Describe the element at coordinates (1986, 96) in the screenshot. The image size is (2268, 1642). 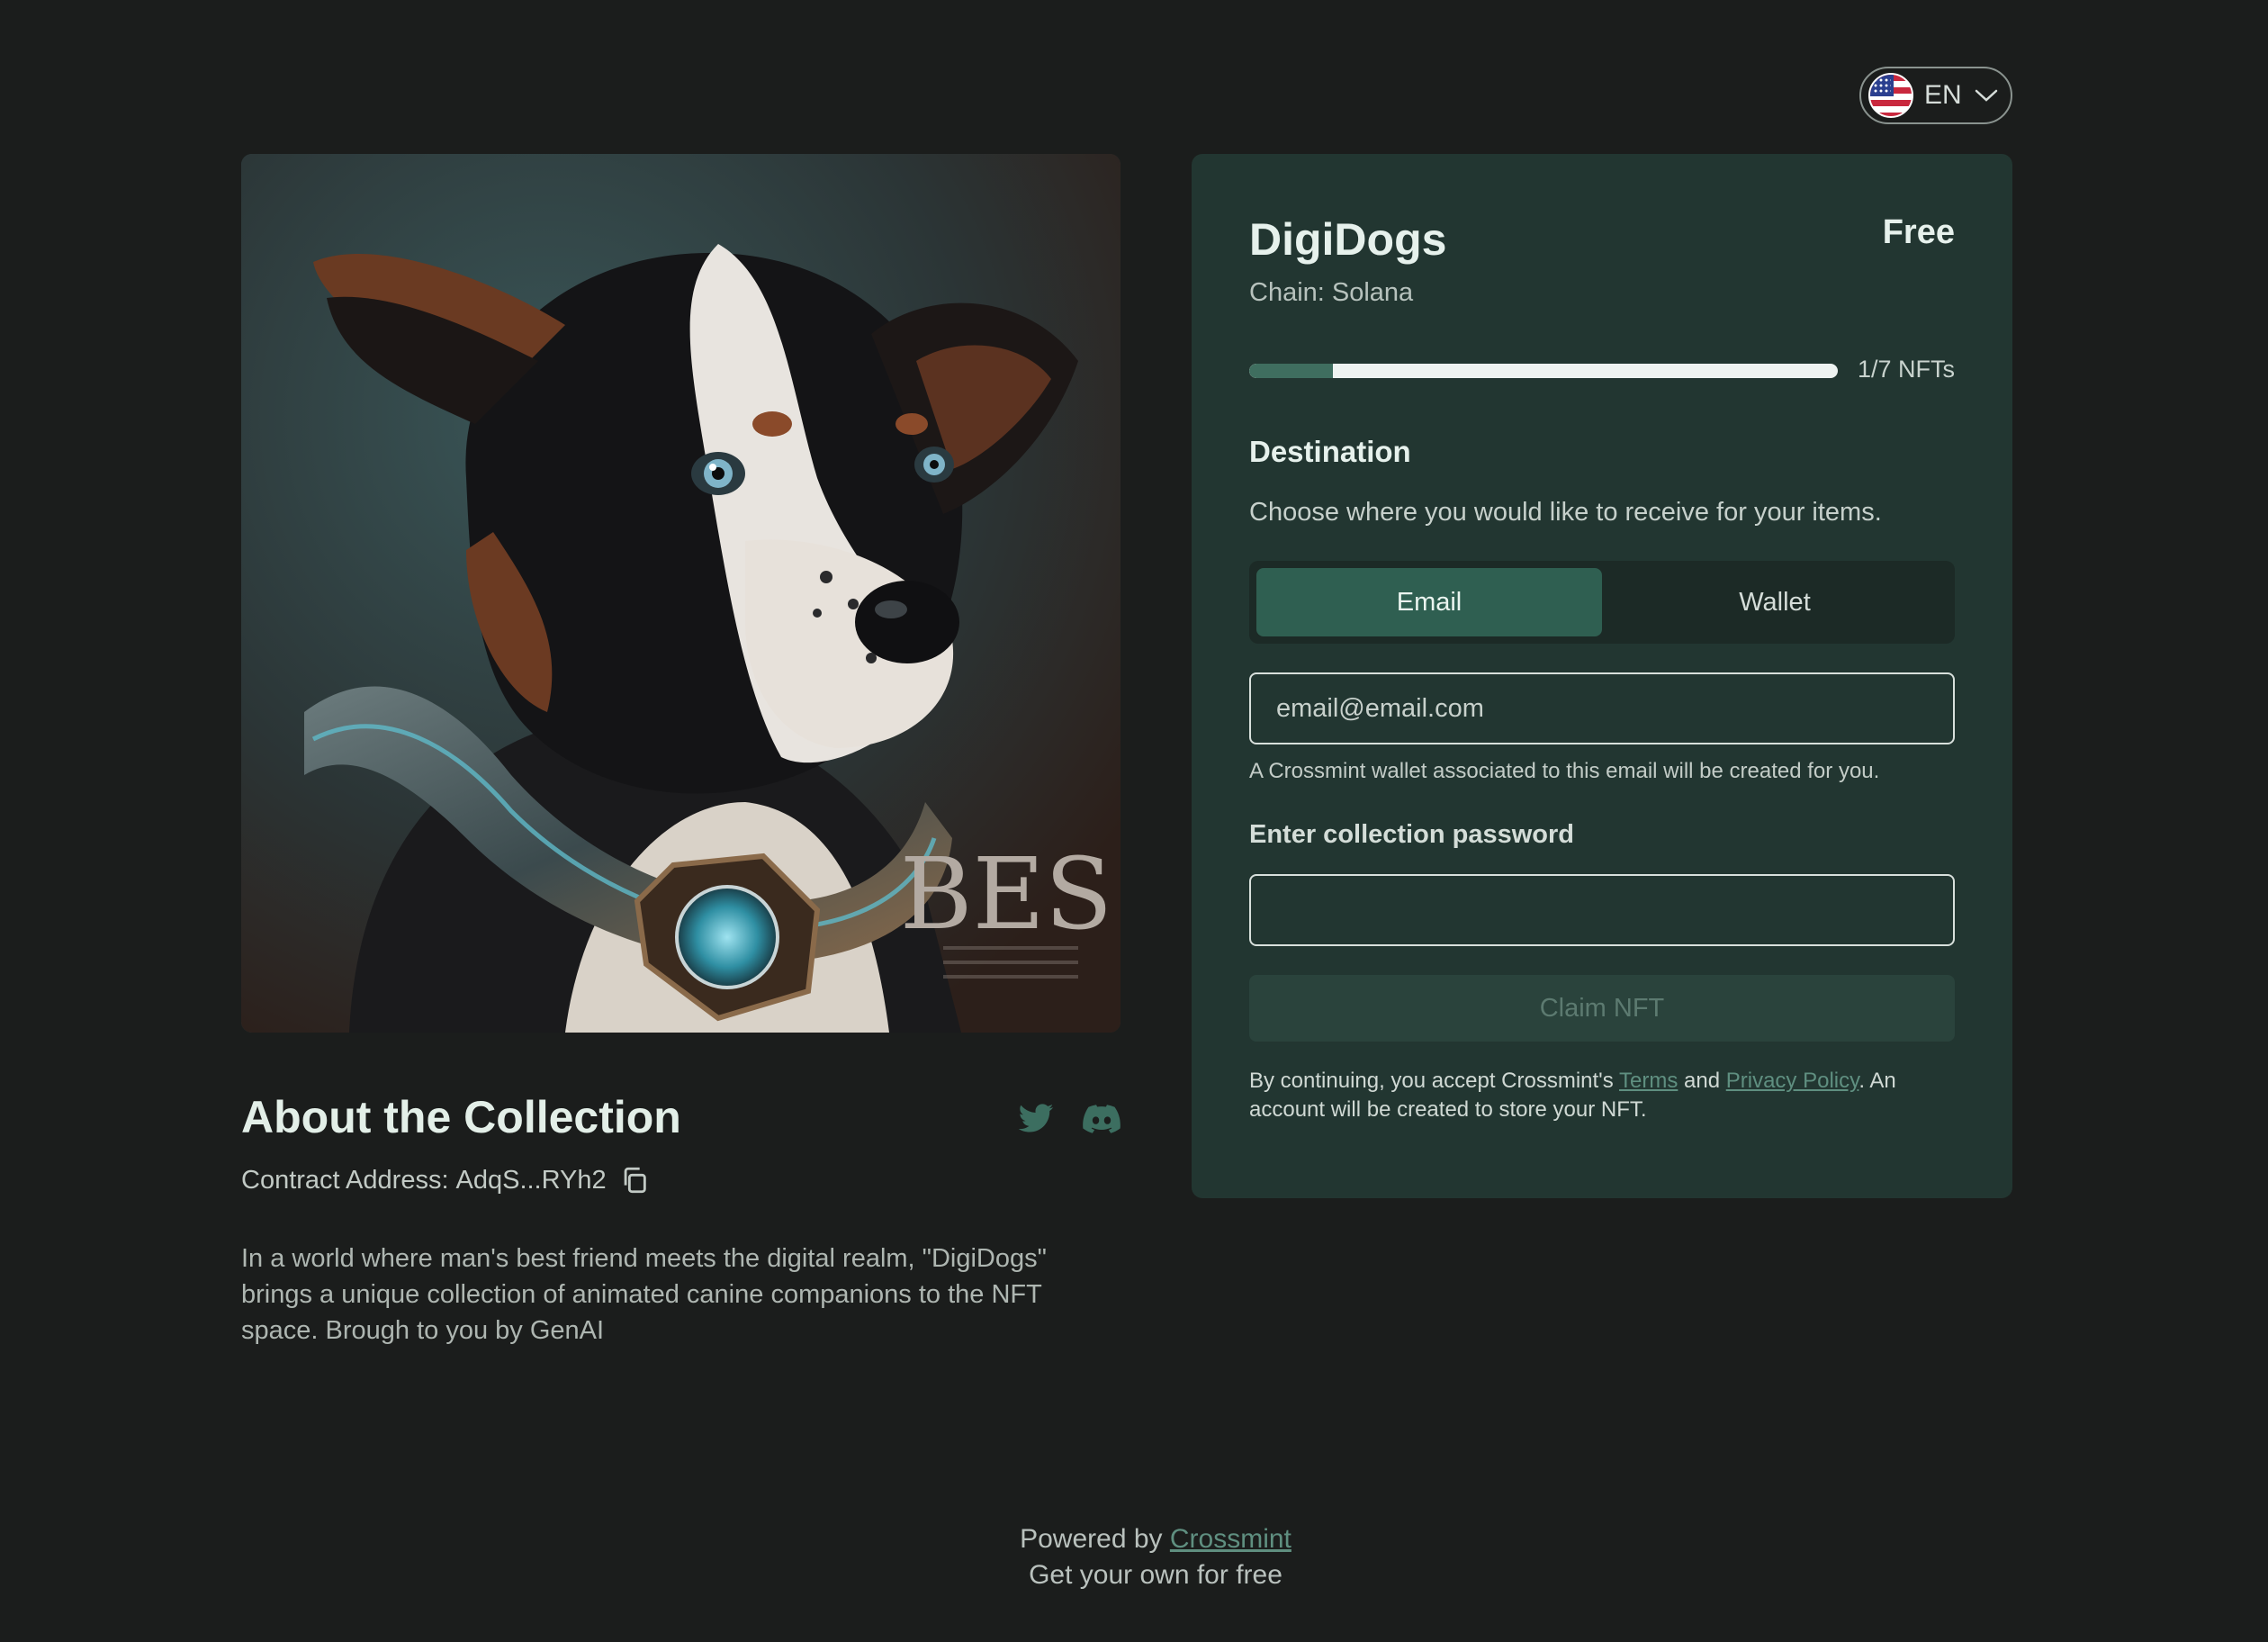
I see `chevron-down-icon` at that location.